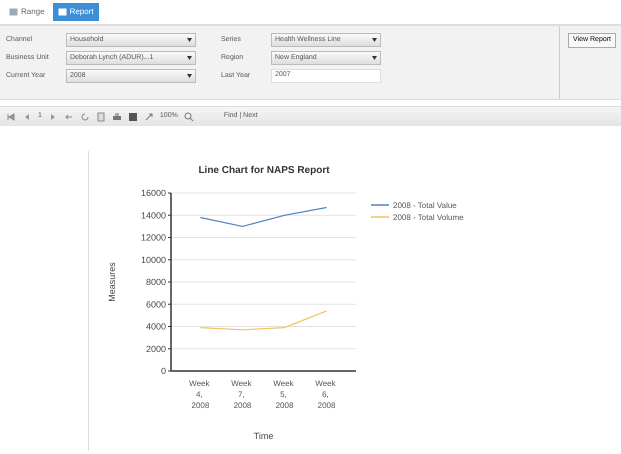 The image size is (621, 454). I want to click on x-tick-label: Week 7, 2008, so click(241, 394).